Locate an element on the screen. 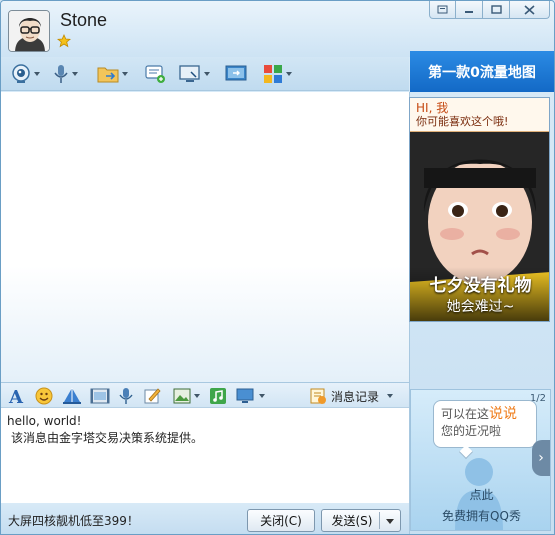  image-icon is located at coordinates (182, 396).